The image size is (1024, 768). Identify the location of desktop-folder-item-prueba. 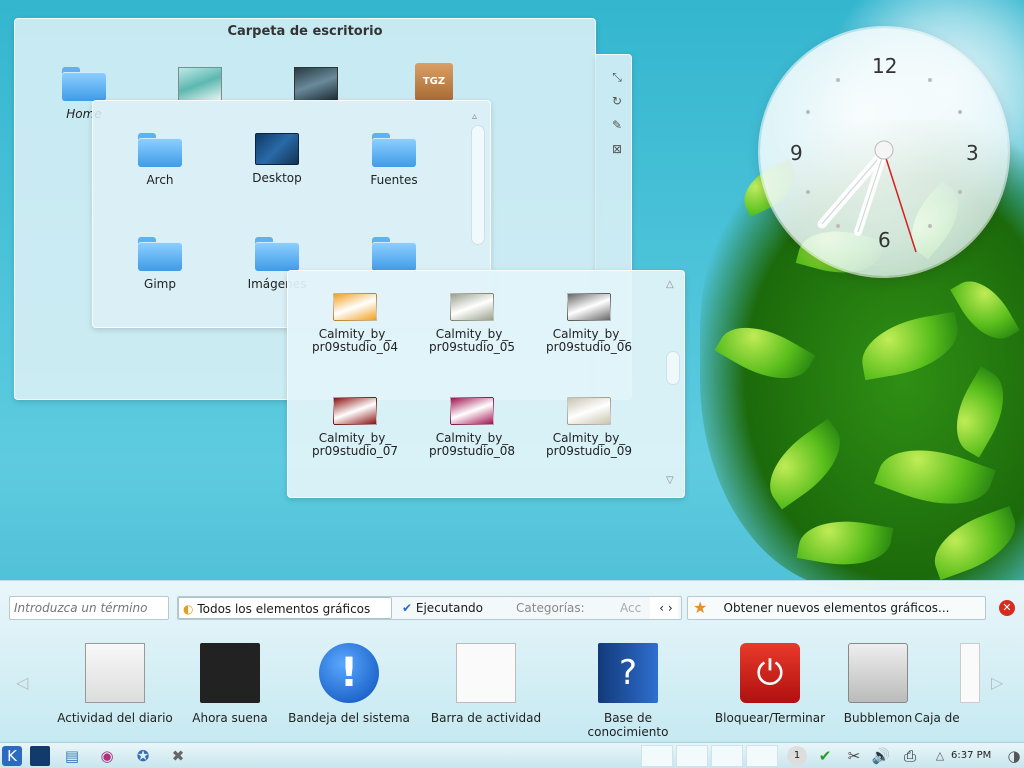
(200, 85).